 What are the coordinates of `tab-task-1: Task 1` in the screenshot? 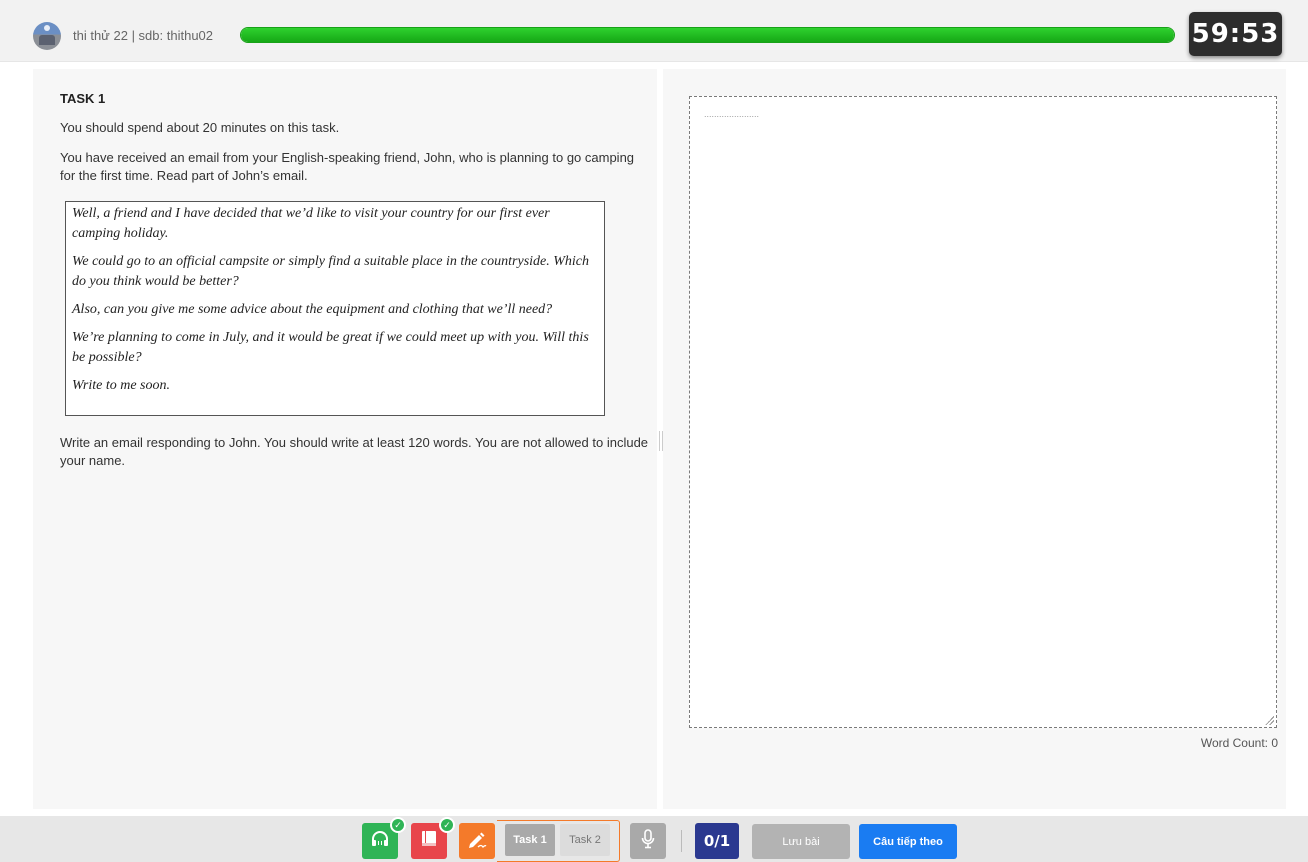 It's located at (530, 840).